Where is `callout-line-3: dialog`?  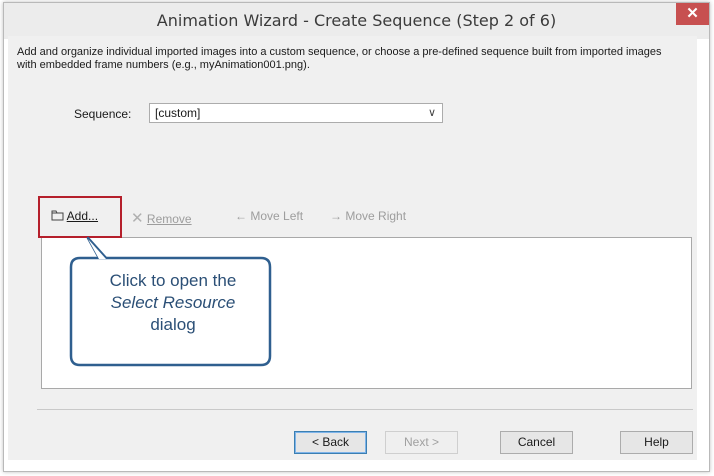 callout-line-3: dialog is located at coordinates (173, 324).